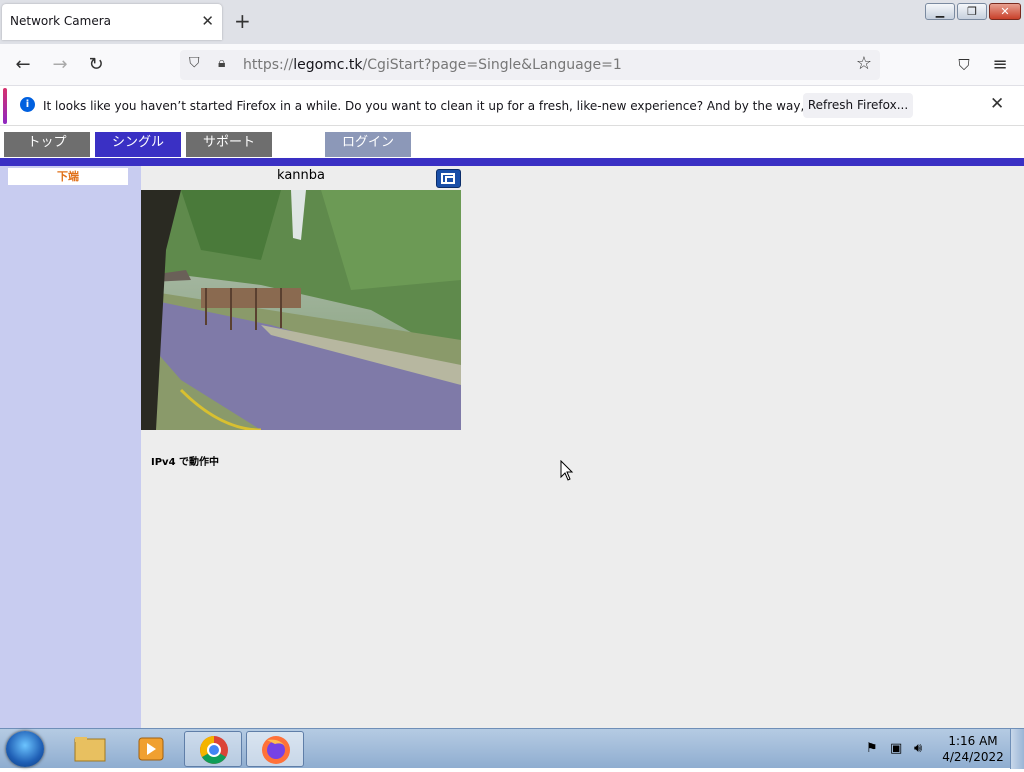  Describe the element at coordinates (242, 21) in the screenshot. I see `plus-icon: +` at that location.